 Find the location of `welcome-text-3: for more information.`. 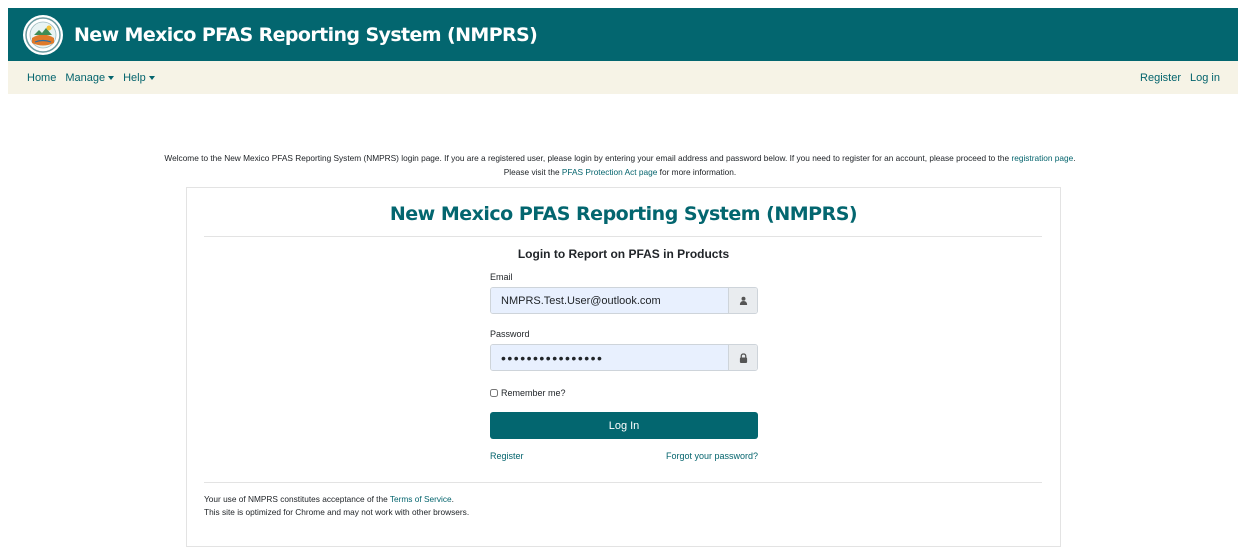

welcome-text-3: for more information. is located at coordinates (697, 172).